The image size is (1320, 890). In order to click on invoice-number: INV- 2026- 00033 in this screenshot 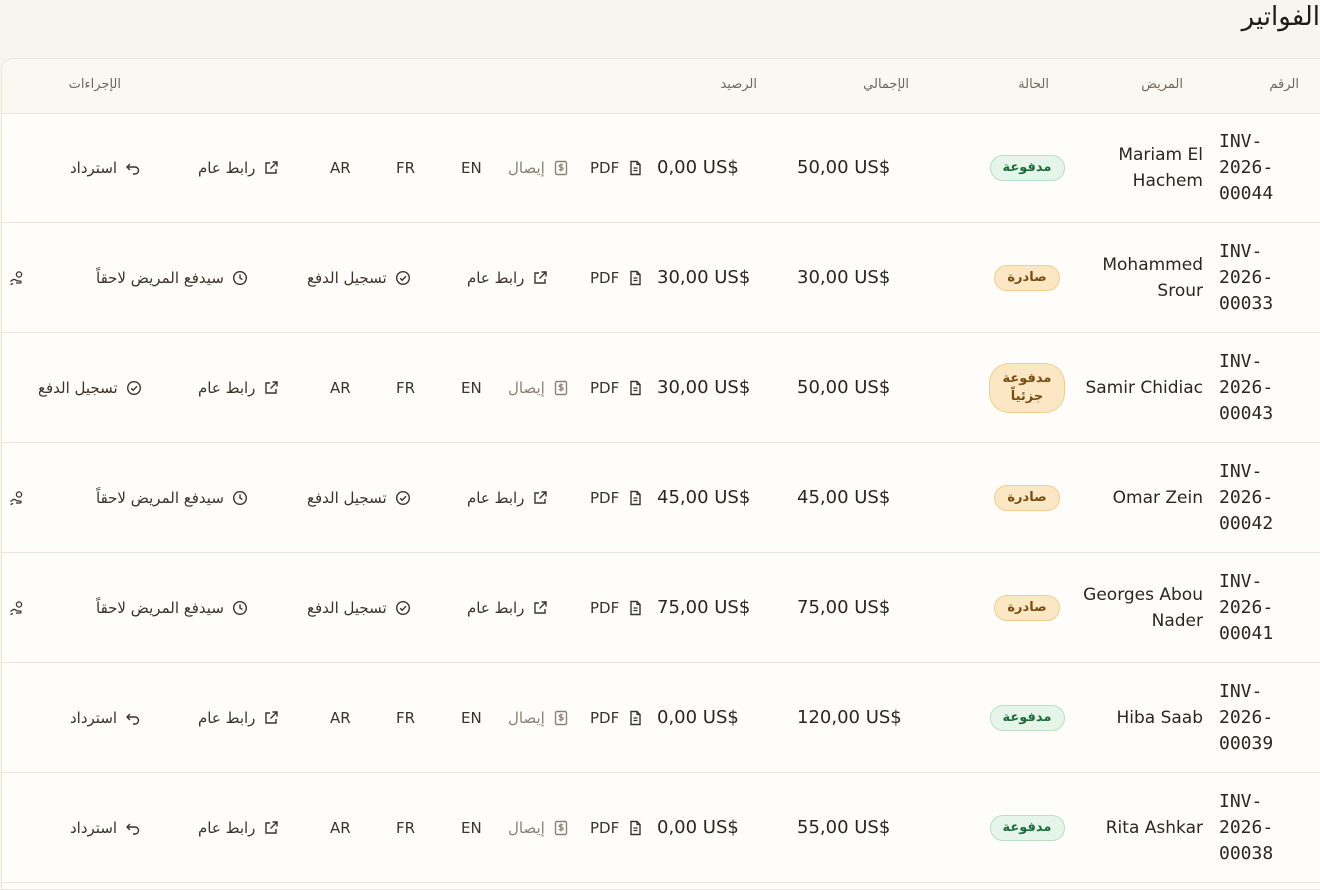, I will do `click(1259, 277)`.